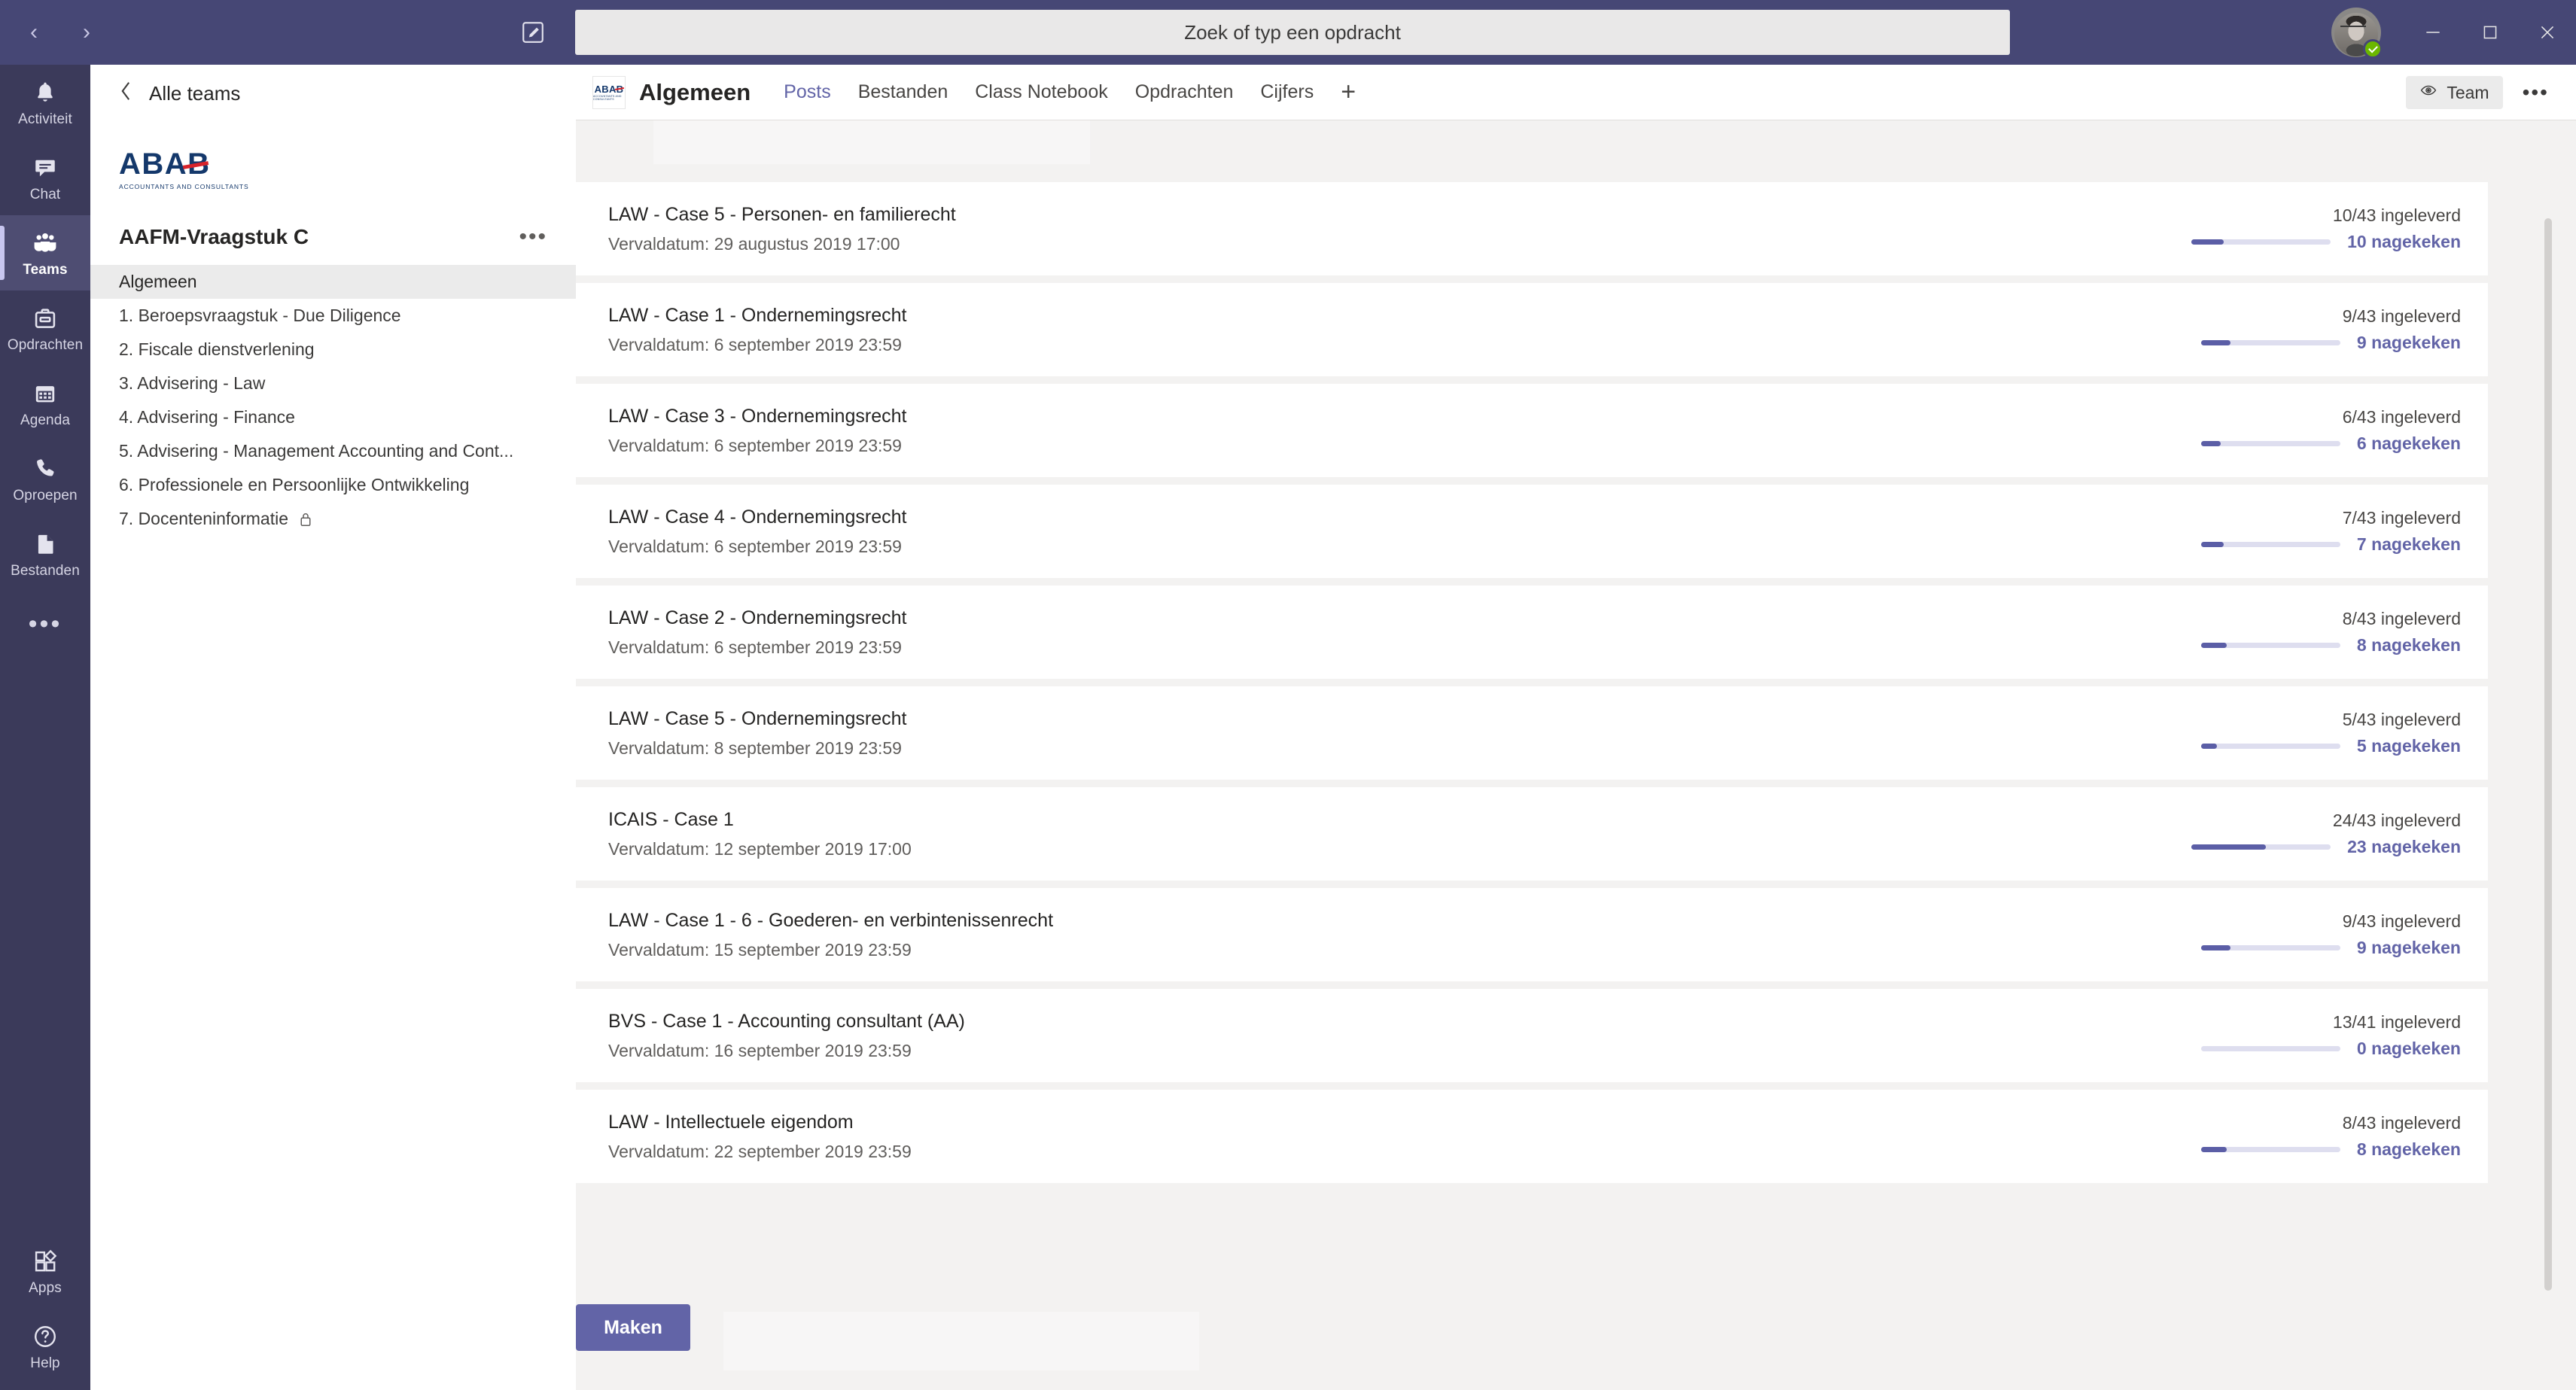 The image size is (2576, 1390). What do you see at coordinates (45, 1337) in the screenshot?
I see `help-icon` at bounding box center [45, 1337].